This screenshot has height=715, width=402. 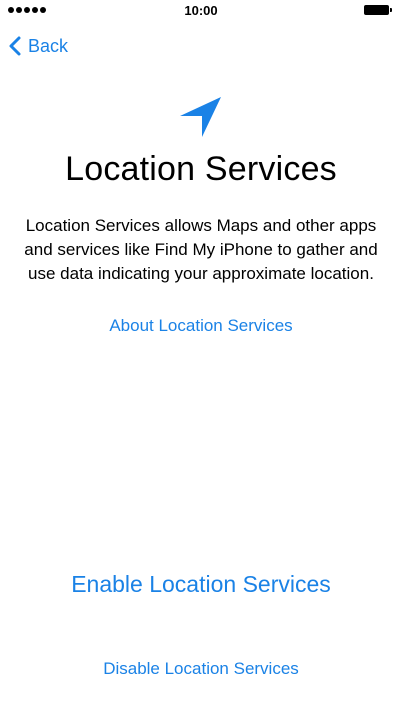 What do you see at coordinates (48, 45) in the screenshot?
I see `back-label: Back` at bounding box center [48, 45].